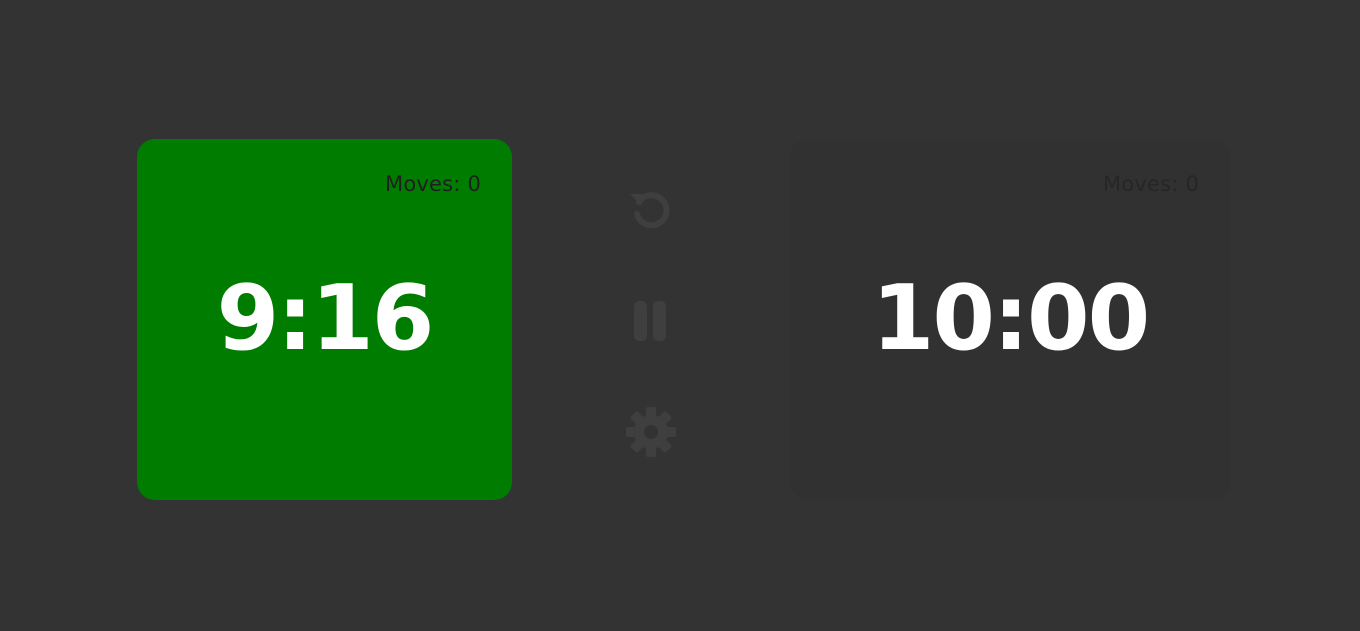 The image size is (1360, 631). I want to click on player-two-time: 10:00, so click(1010, 318).